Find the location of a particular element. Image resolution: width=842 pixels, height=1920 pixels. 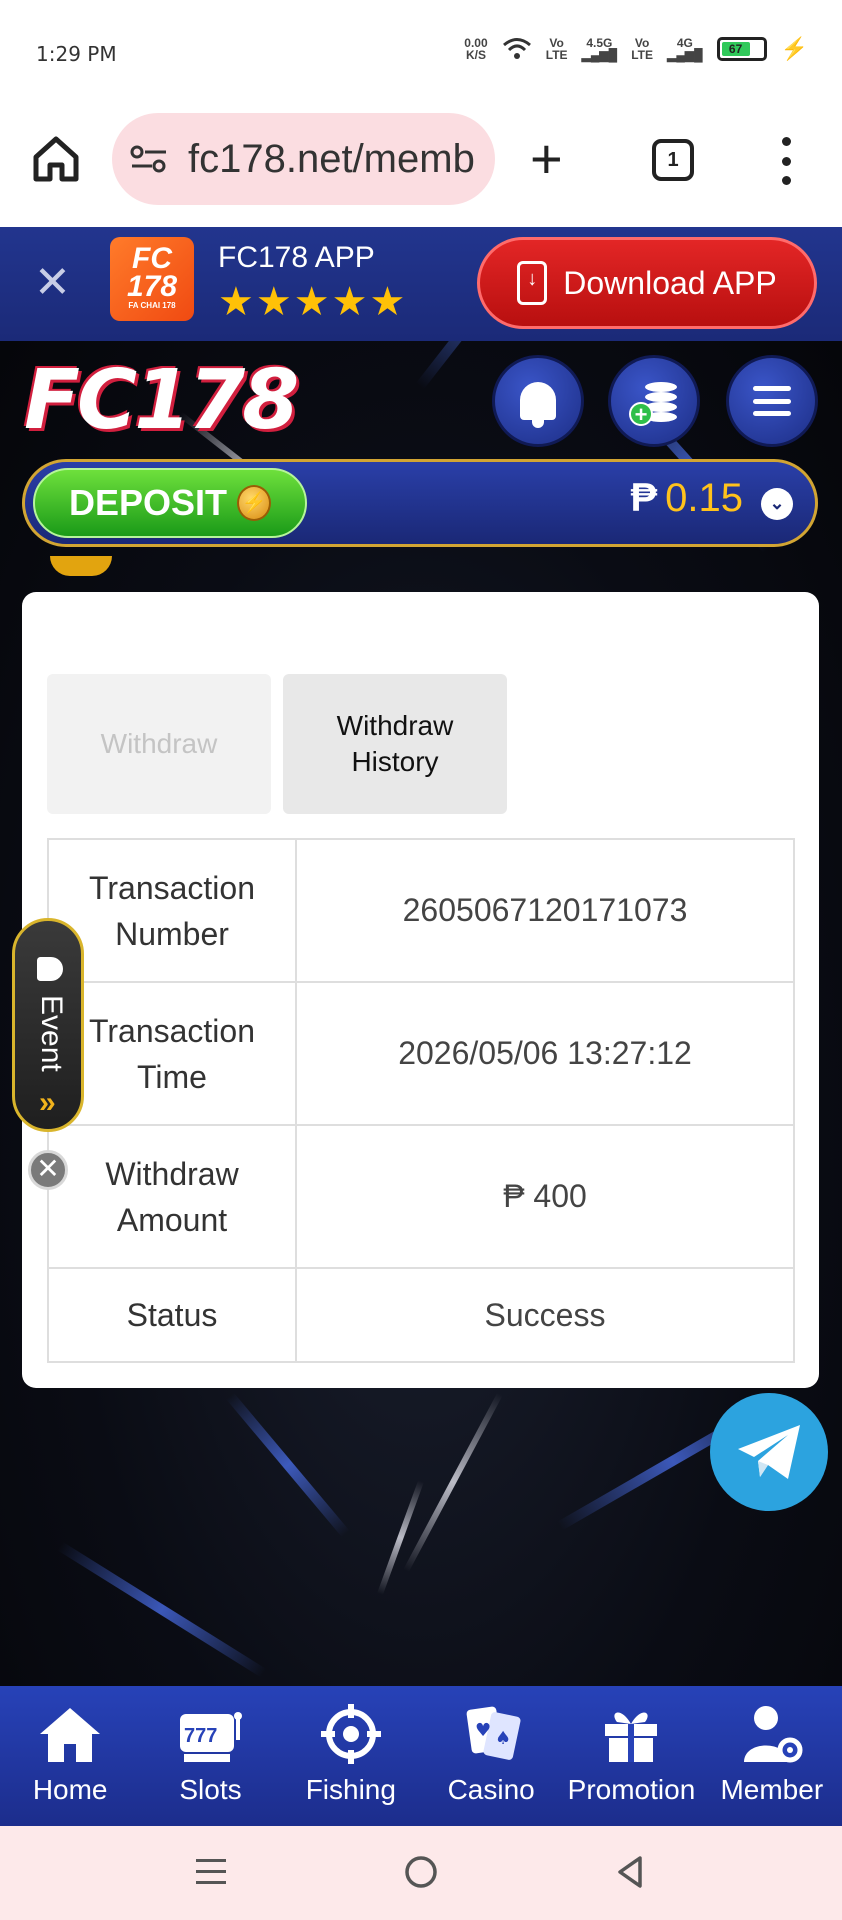

site-logo: FC178 is located at coordinates (161, 401).